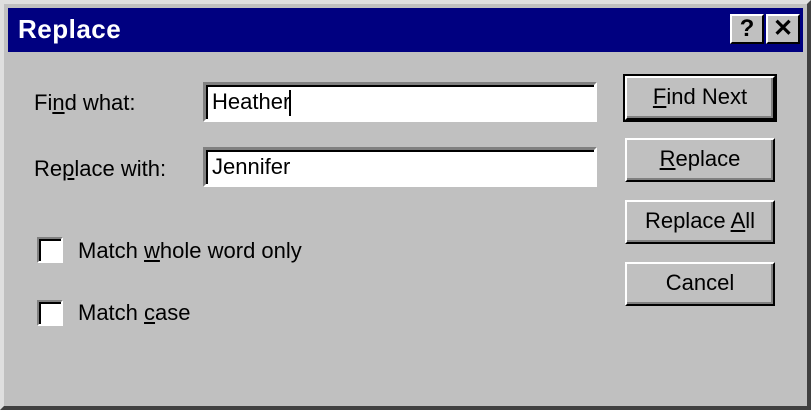 The width and height of the screenshot is (811, 410). Describe the element at coordinates (400, 167) in the screenshot. I see `replace-with-input: Jennifer` at that location.